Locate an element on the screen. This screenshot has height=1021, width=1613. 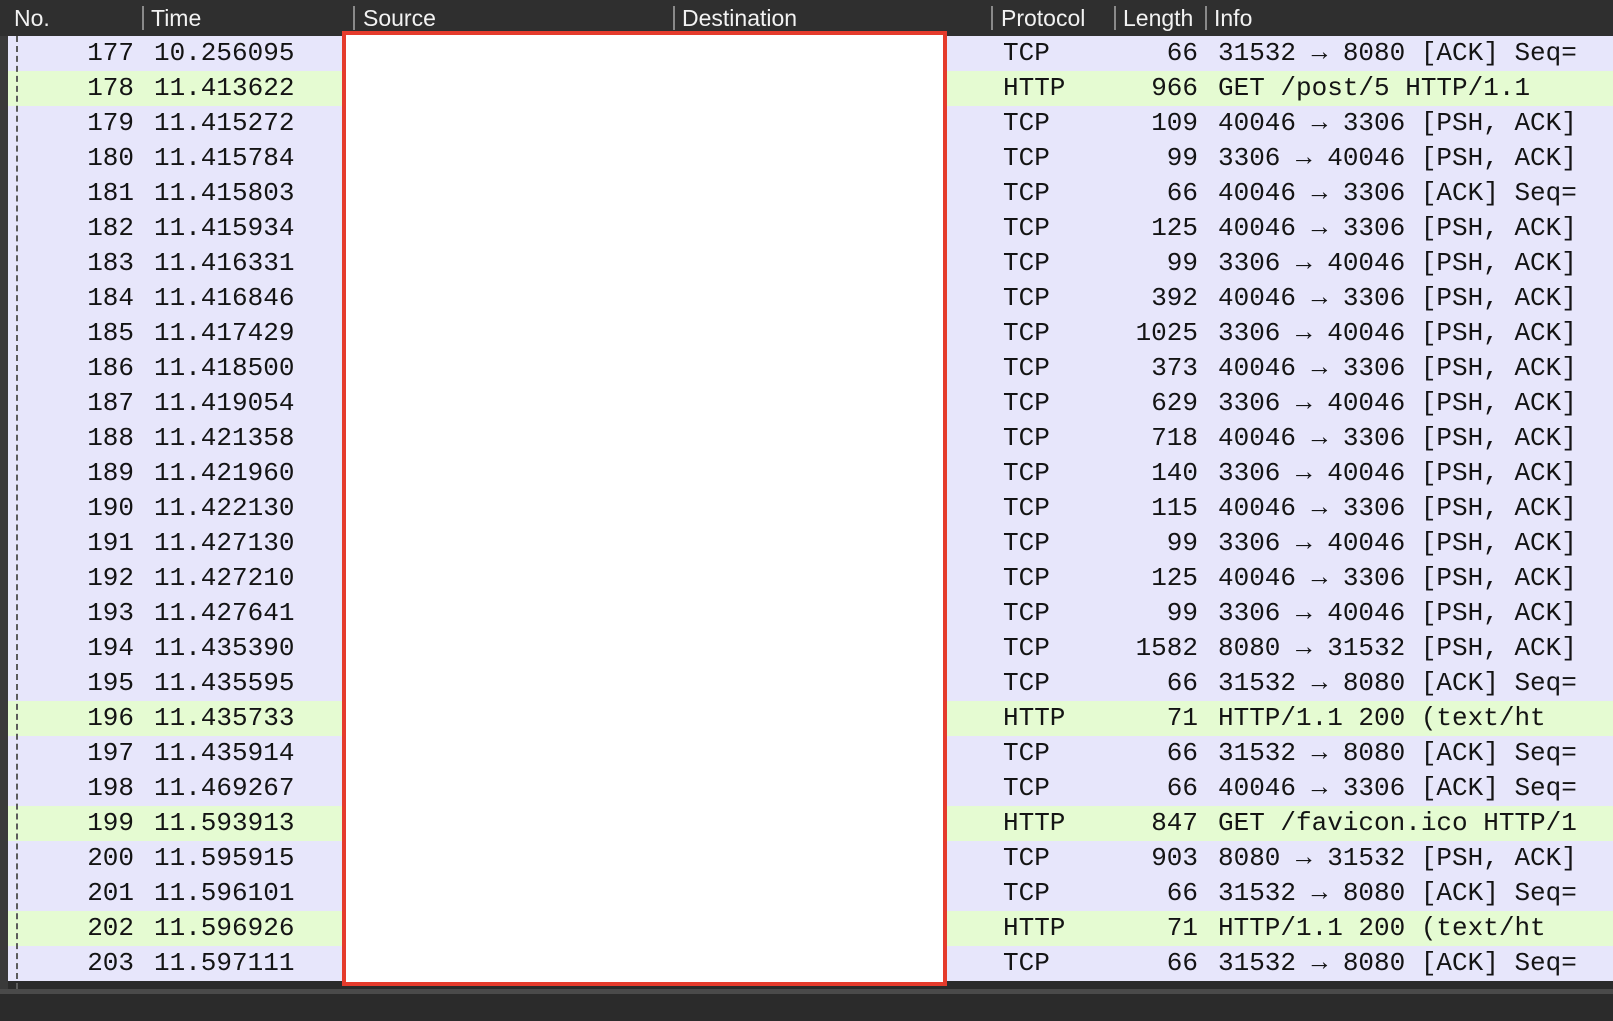
packet-length: 373 is located at coordinates (1174, 368).